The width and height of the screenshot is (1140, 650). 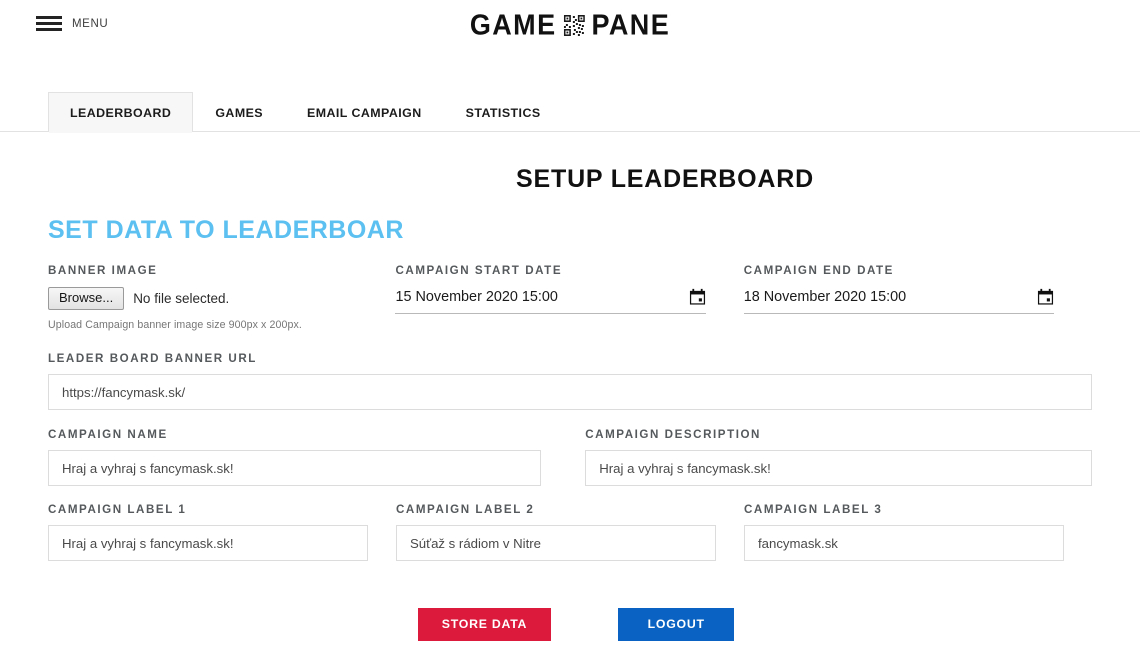 What do you see at coordinates (152, 358) in the screenshot?
I see `banner-url-label: LEADER BOARD BANNER URL` at bounding box center [152, 358].